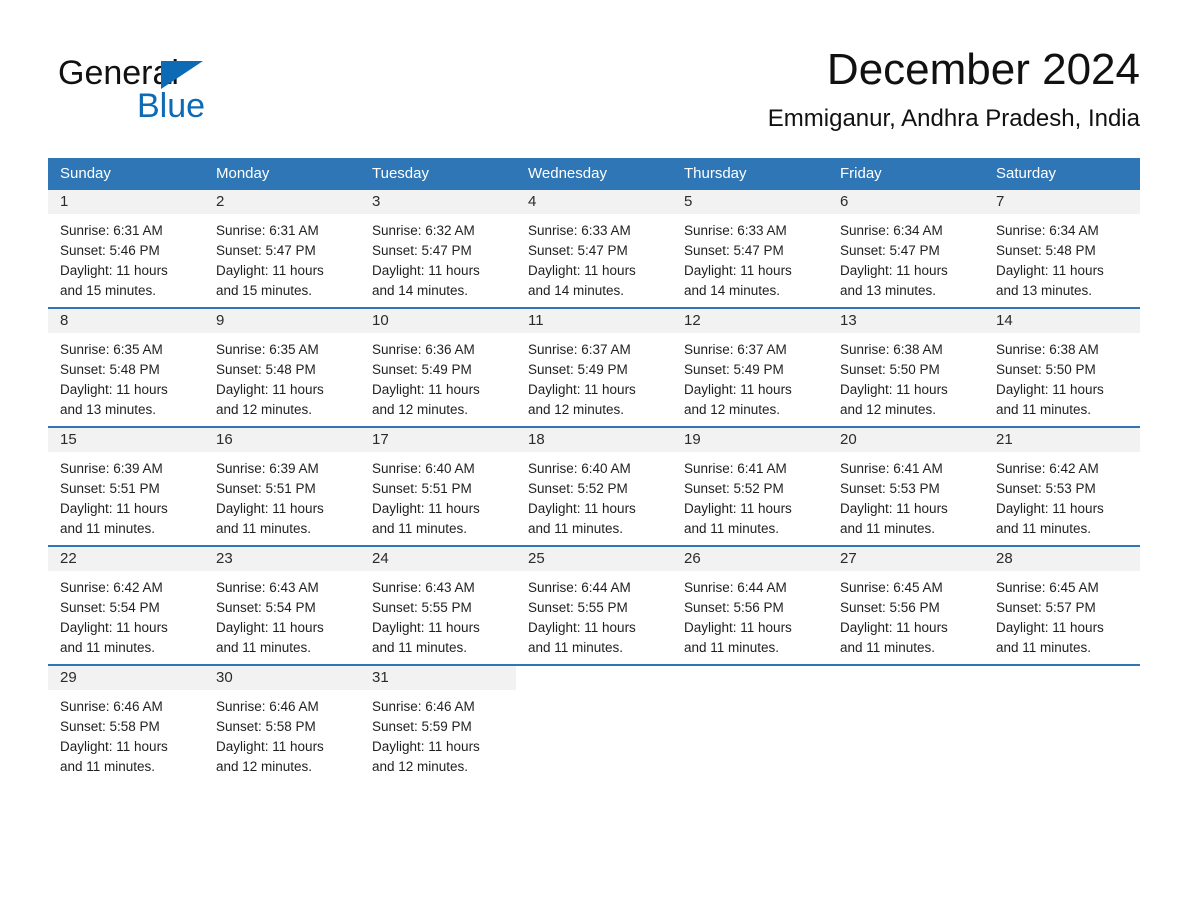 Image resolution: width=1188 pixels, height=918 pixels. What do you see at coordinates (750, 693) in the screenshot?
I see `day-details` at bounding box center [750, 693].